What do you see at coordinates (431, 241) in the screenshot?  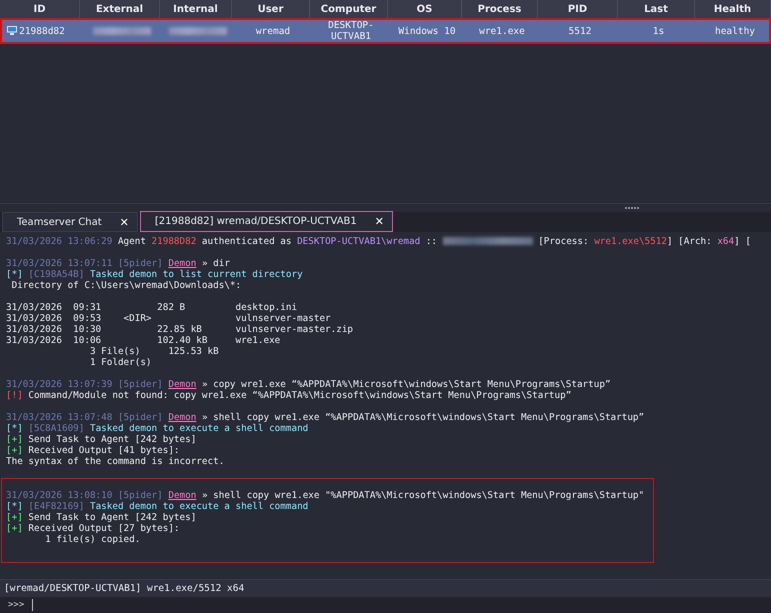 I see `console-text: ::` at bounding box center [431, 241].